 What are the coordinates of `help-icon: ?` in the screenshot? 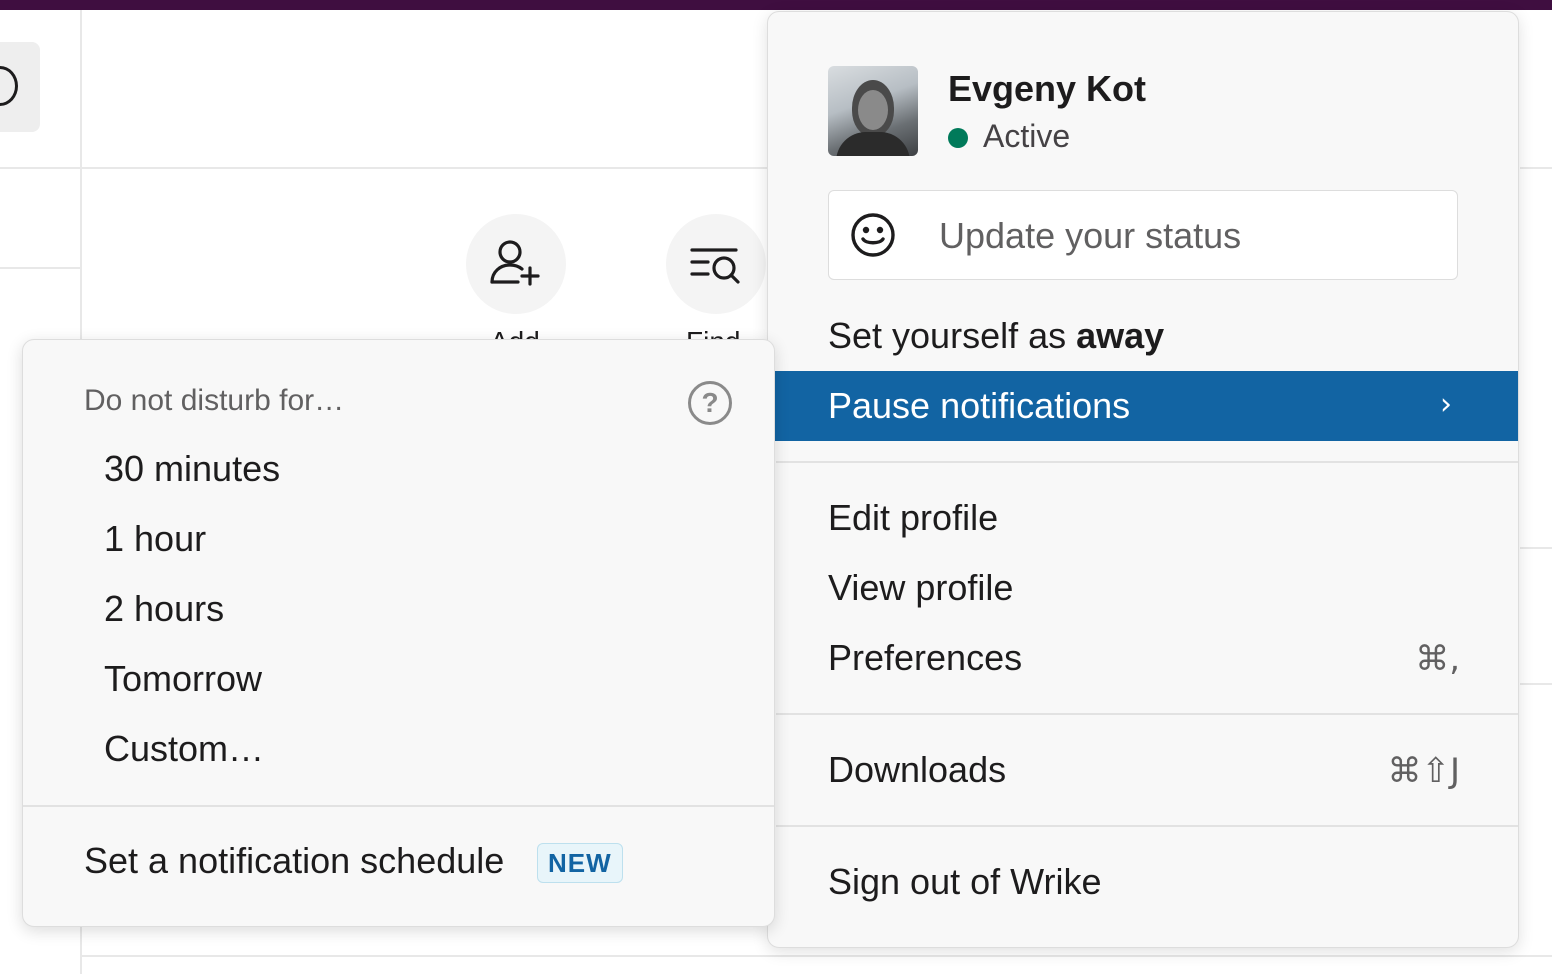 It's located at (710, 403).